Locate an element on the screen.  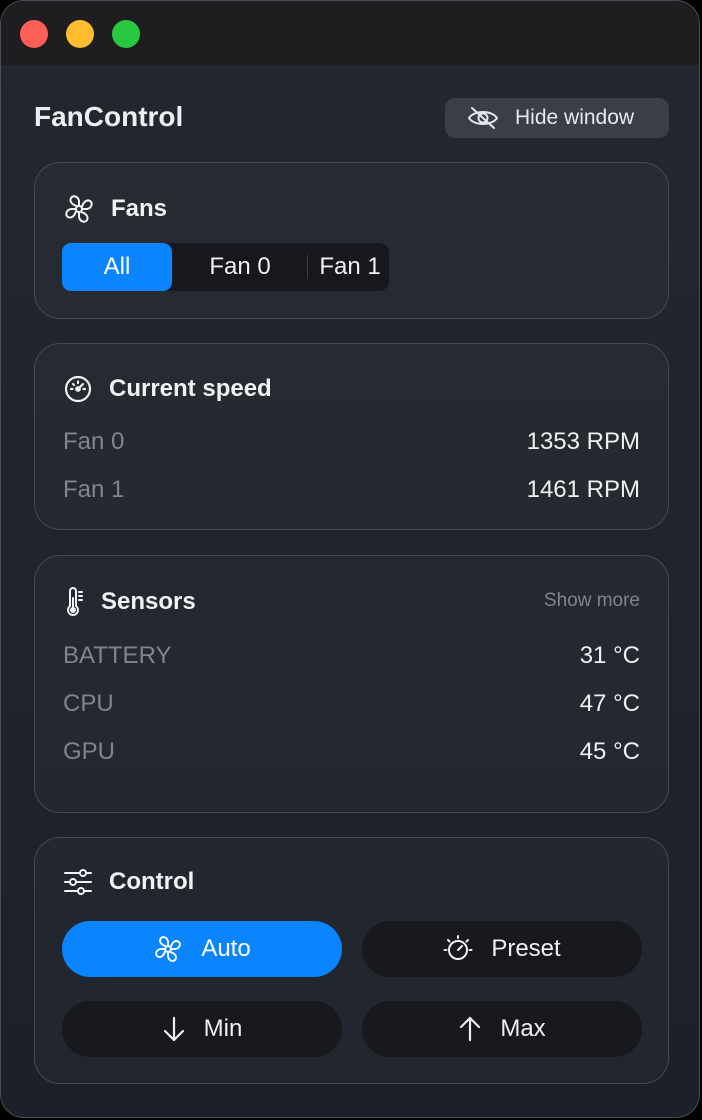
sensor-row-label: GPU is located at coordinates (89, 751).